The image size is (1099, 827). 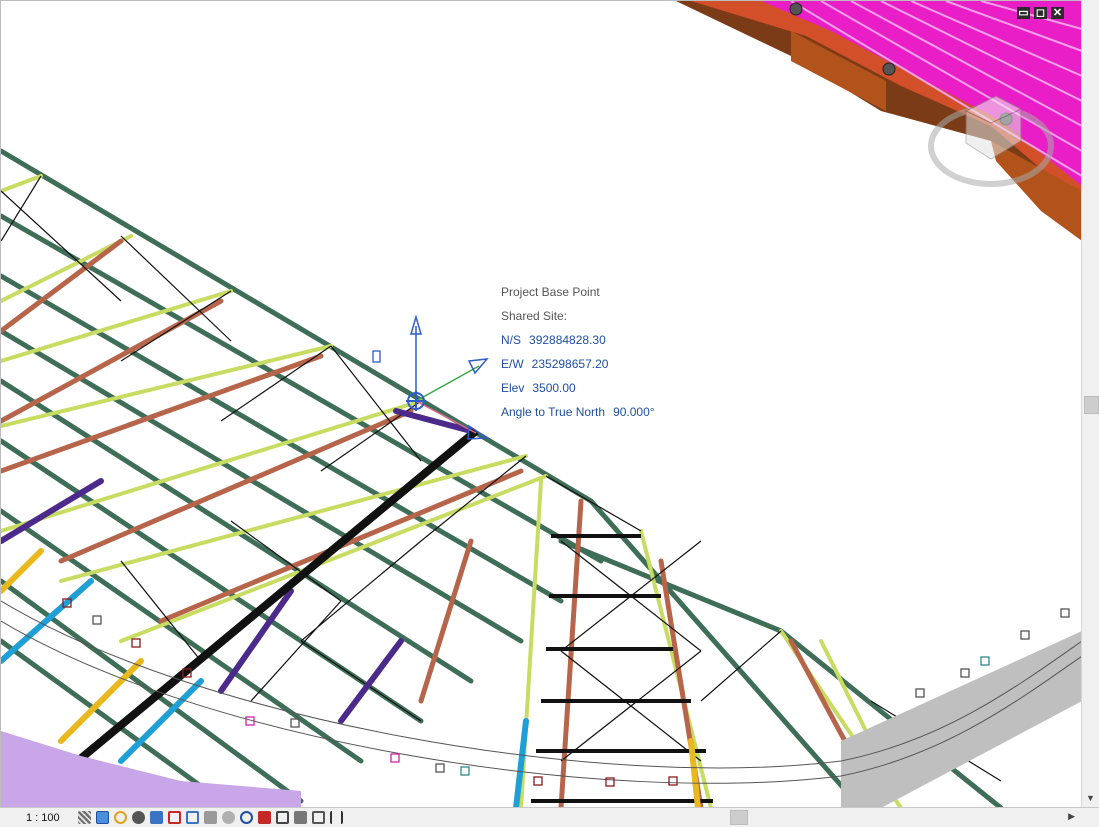 I want to click on shared-site-label: Shared Site:, so click(x=534, y=316).